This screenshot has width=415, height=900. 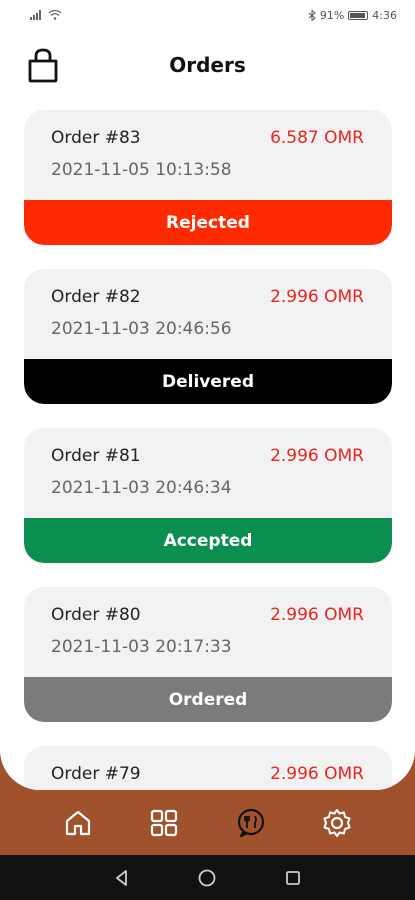 I want to click on nav-categories-button, so click(x=164, y=823).